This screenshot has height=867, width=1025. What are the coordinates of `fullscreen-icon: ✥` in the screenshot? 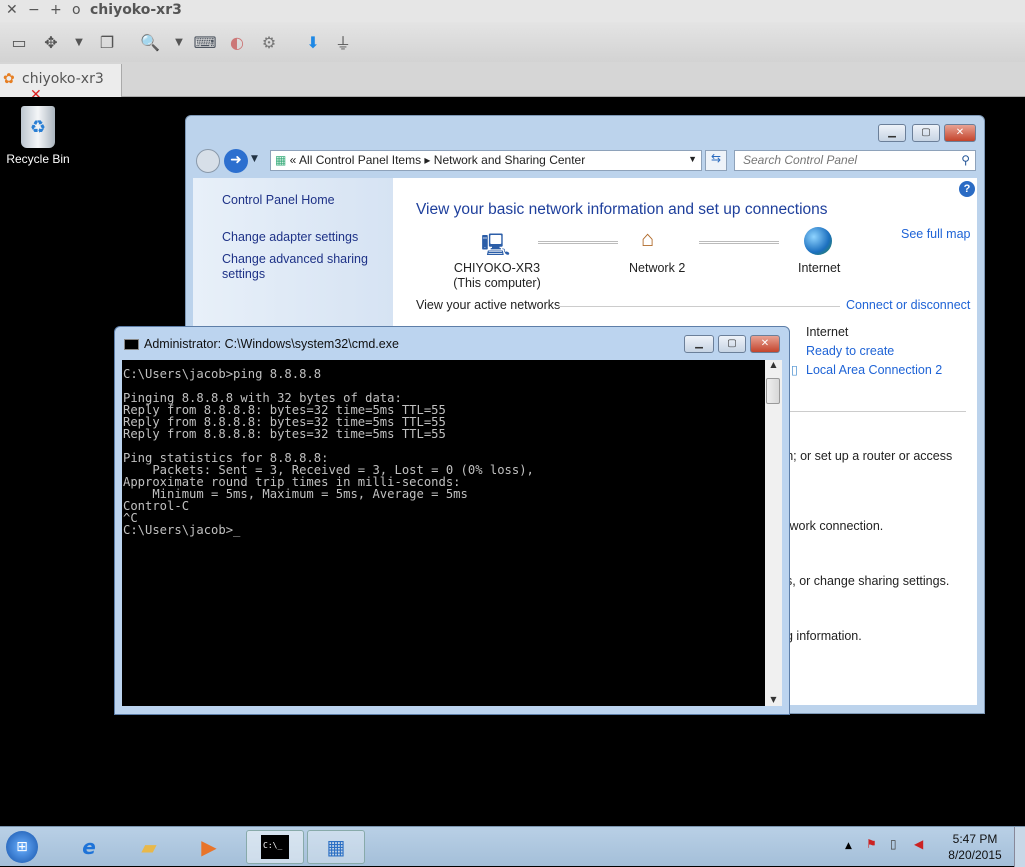 It's located at (51, 42).